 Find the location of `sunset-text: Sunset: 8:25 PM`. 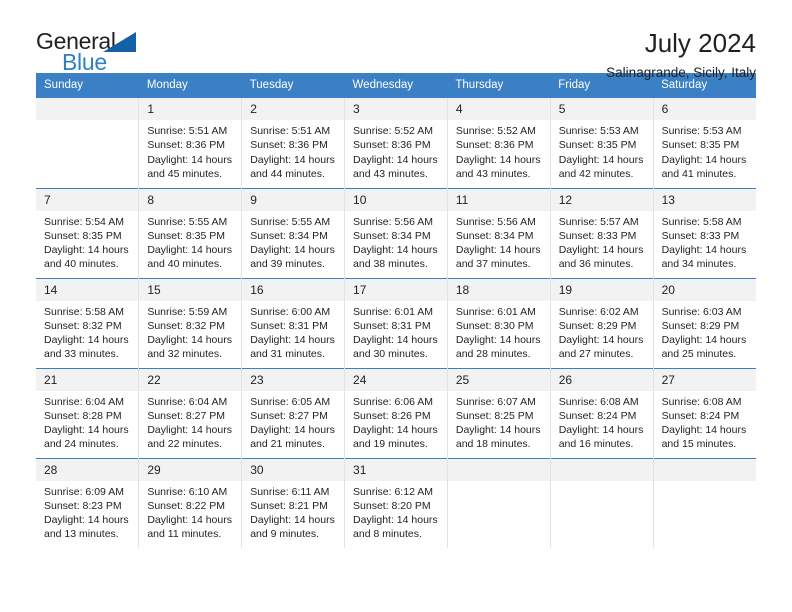

sunset-text: Sunset: 8:25 PM is located at coordinates (494, 415).